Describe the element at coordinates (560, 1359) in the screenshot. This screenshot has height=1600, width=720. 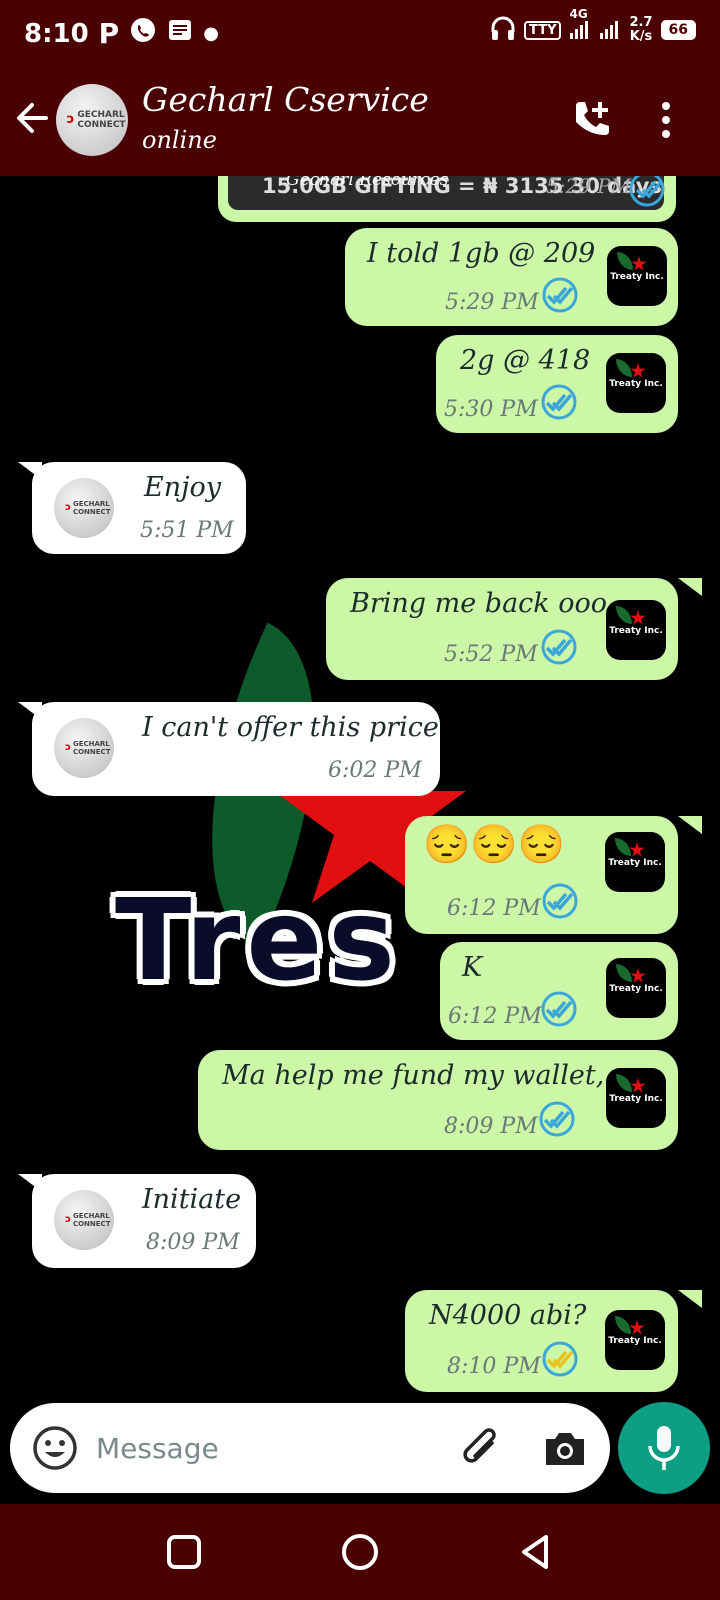
I see `delivered-ticks-icon` at that location.